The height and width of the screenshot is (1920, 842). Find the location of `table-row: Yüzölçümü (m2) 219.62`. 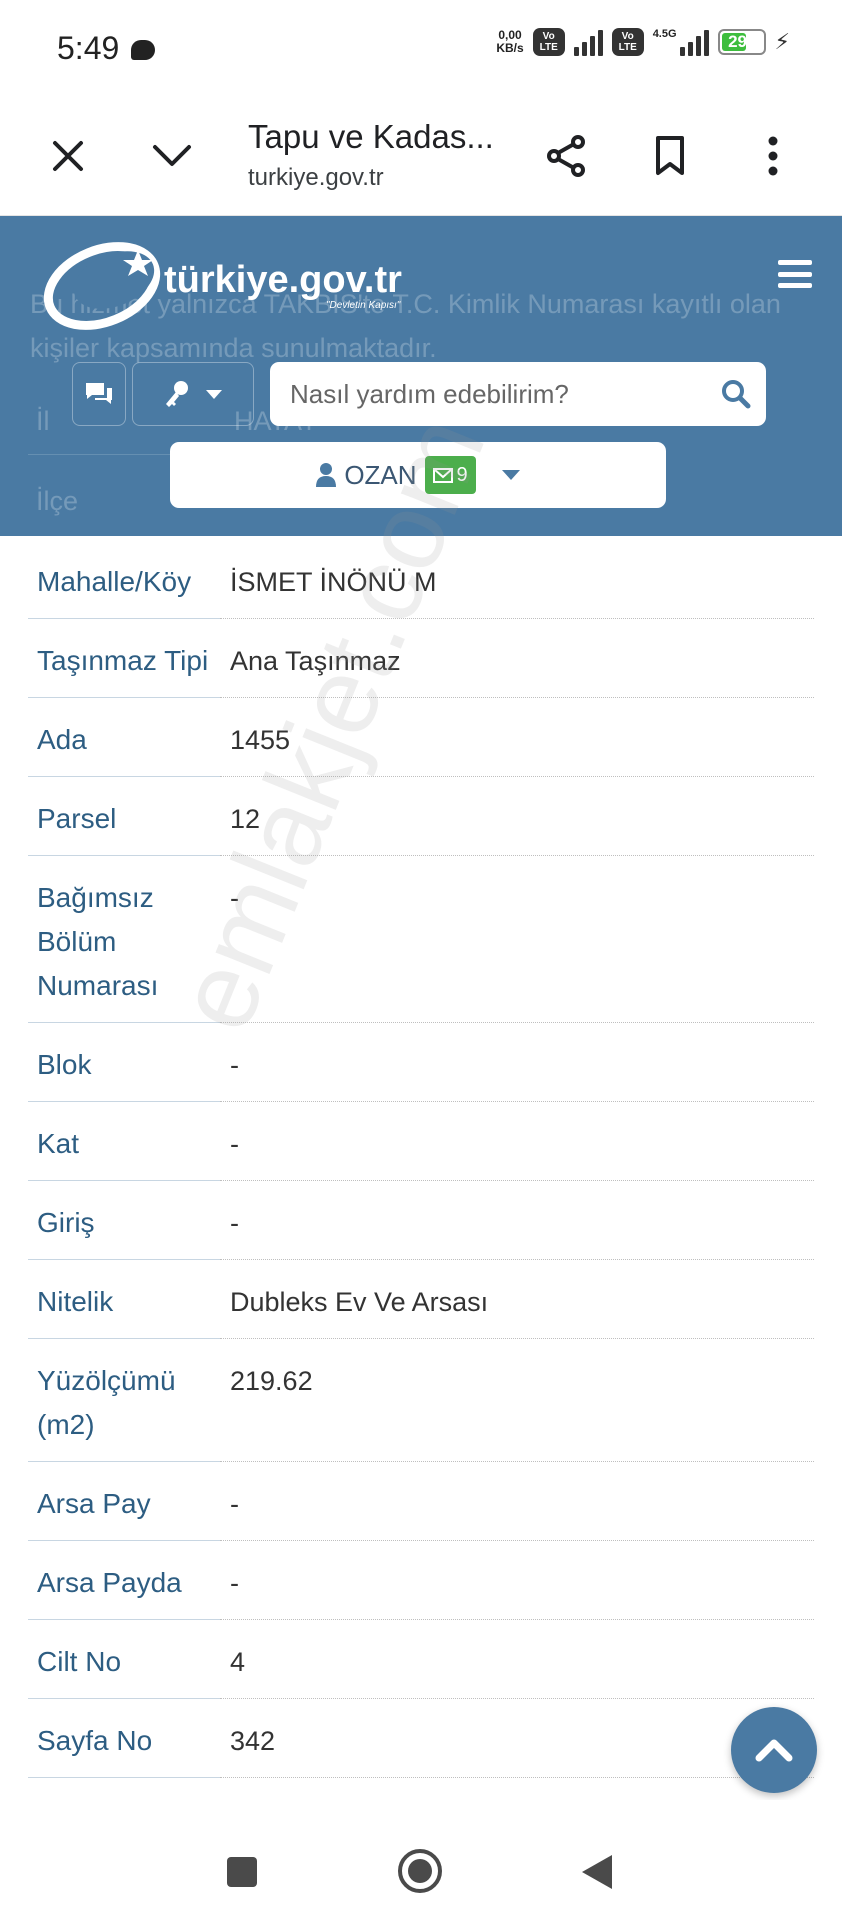

table-row: Yüzölçümü (m2) 219.62 is located at coordinates (421, 1400).